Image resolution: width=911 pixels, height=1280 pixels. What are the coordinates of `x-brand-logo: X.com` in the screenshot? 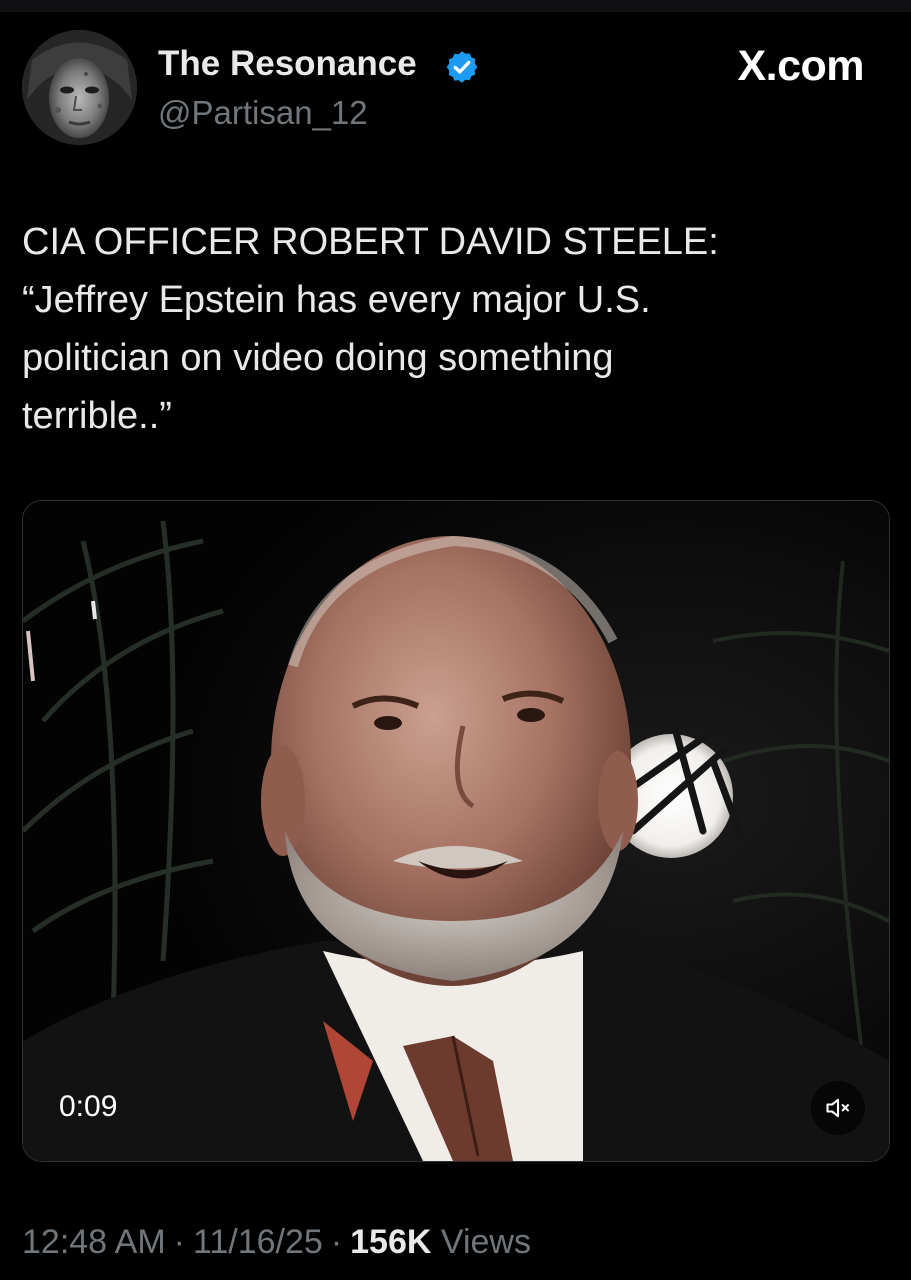 It's located at (800, 66).